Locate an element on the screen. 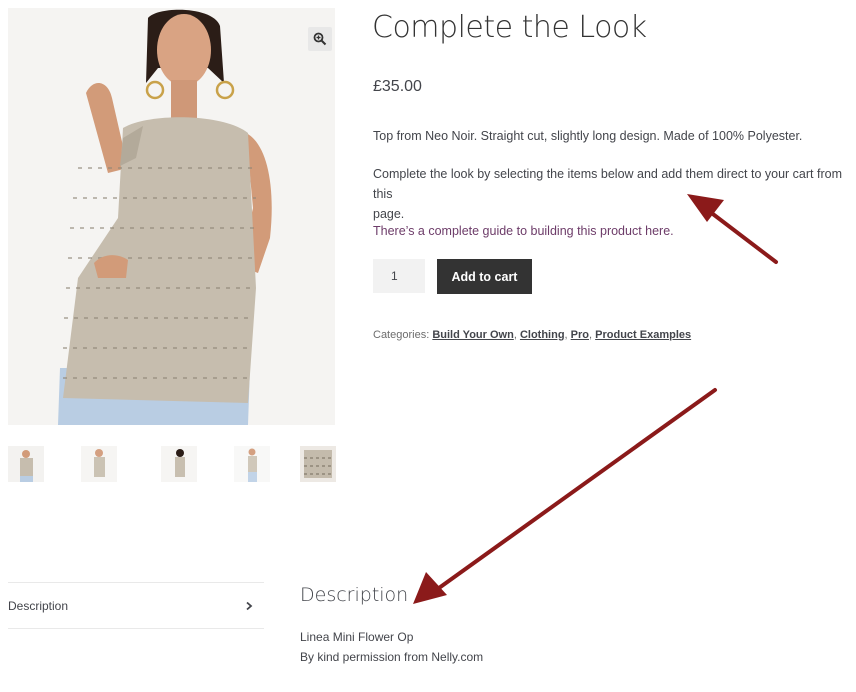 The height and width of the screenshot is (692, 856). arrow-to-description is located at coordinates (565, 496).